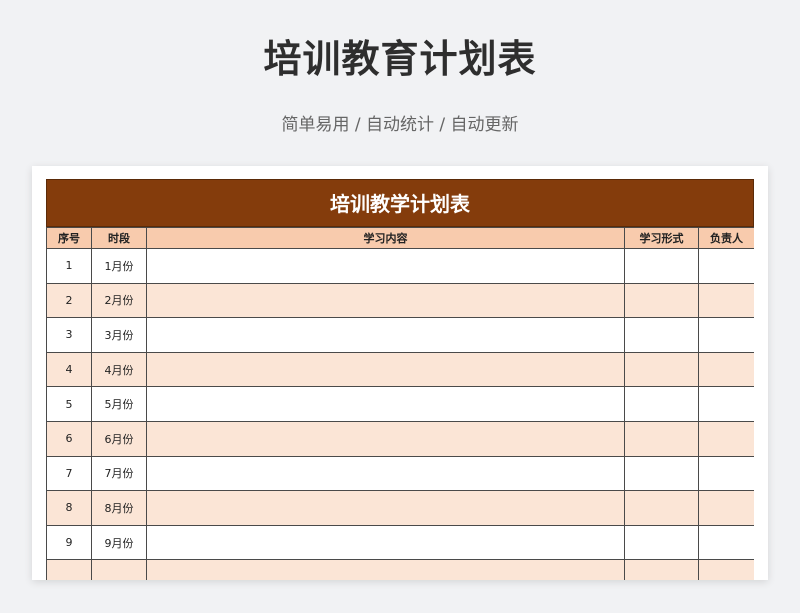 Image resolution: width=800 pixels, height=613 pixels. I want to click on column-header-period: 时段, so click(119, 238).